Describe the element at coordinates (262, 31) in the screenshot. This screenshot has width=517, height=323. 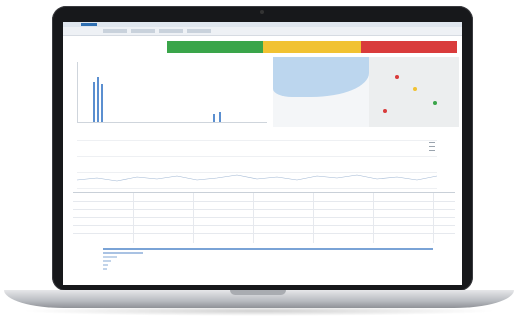
I see `tab-bar` at that location.